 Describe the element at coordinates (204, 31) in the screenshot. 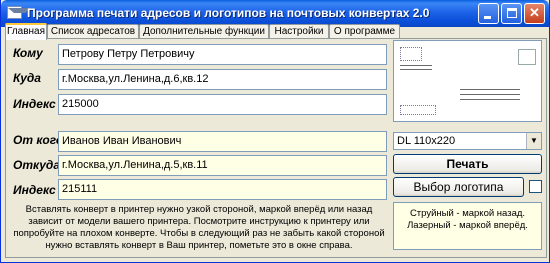

I see `tab-extra-functions: Дополнительные функции` at that location.